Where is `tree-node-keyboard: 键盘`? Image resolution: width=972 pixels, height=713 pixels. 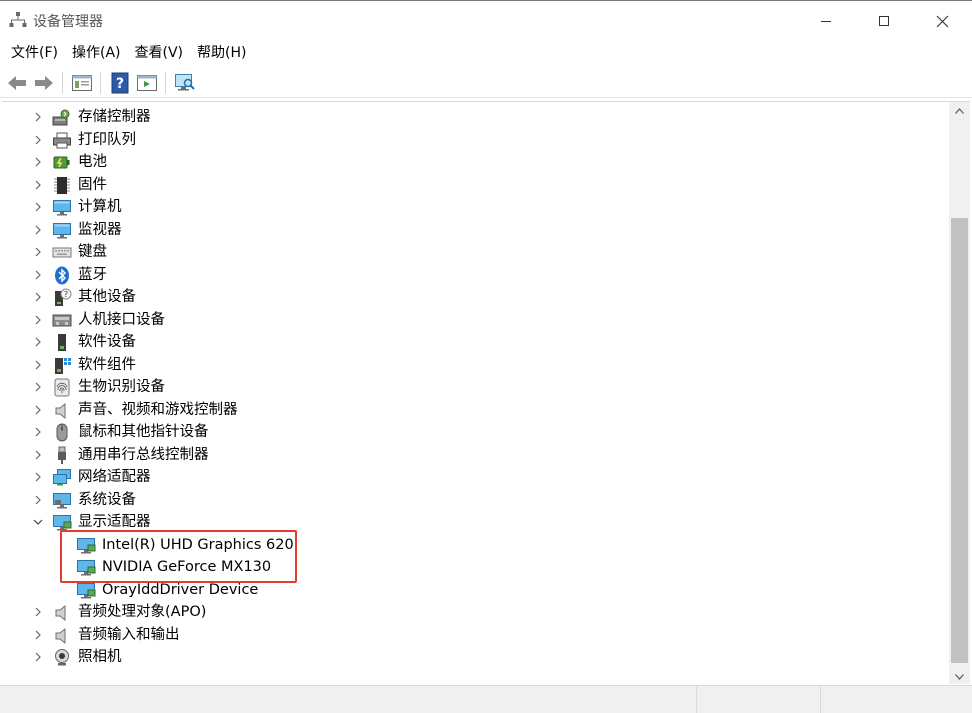
tree-node-keyboard: 键盘 is located at coordinates (475, 252).